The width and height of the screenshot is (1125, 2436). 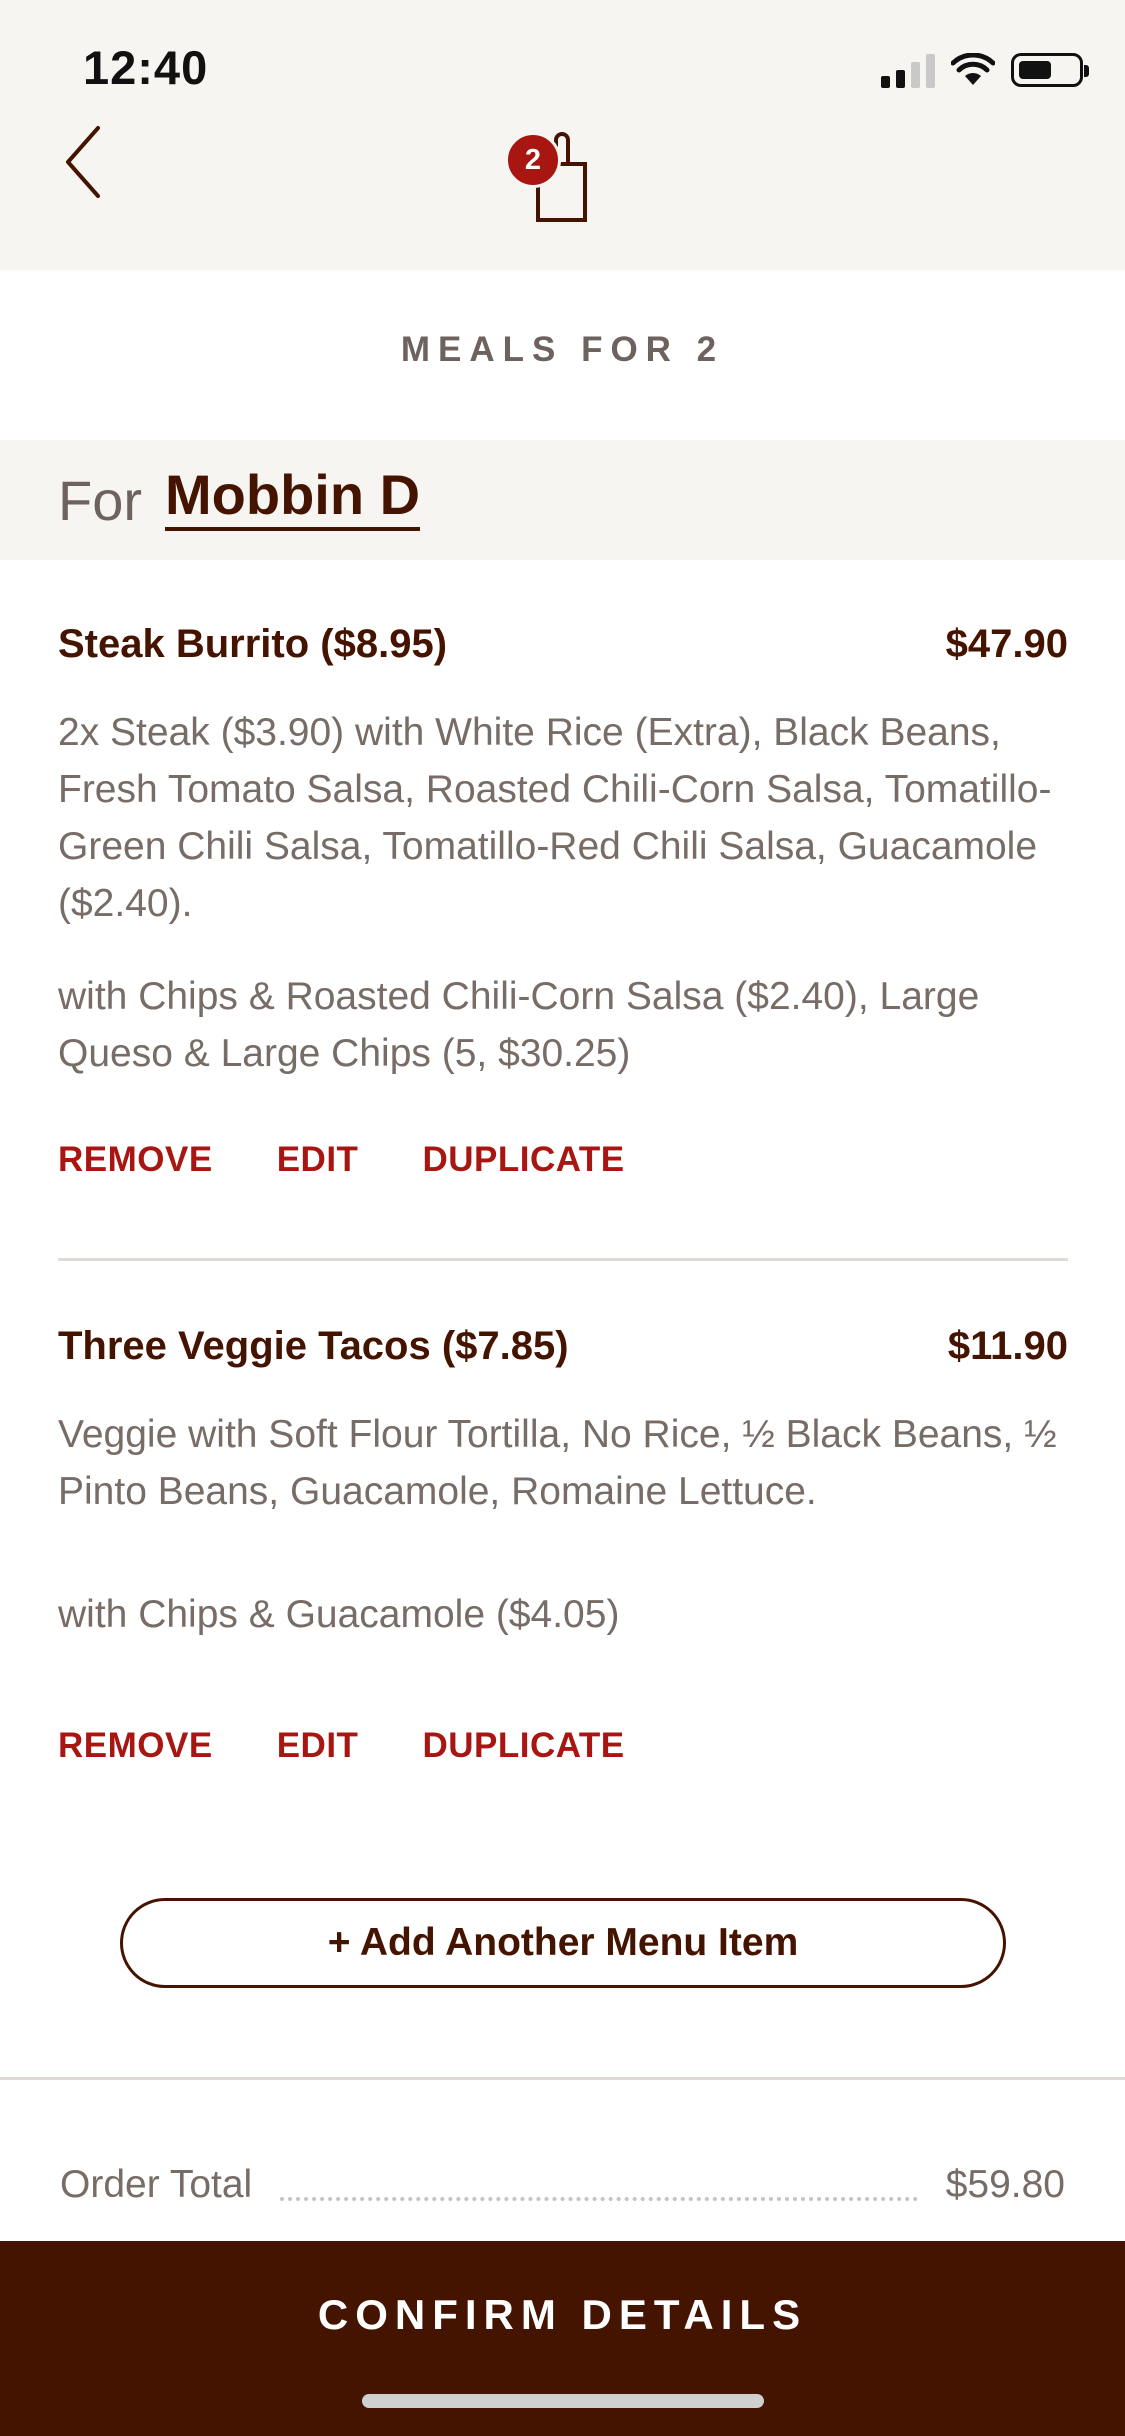 I want to click on item-divider, so click(x=563, y=1259).